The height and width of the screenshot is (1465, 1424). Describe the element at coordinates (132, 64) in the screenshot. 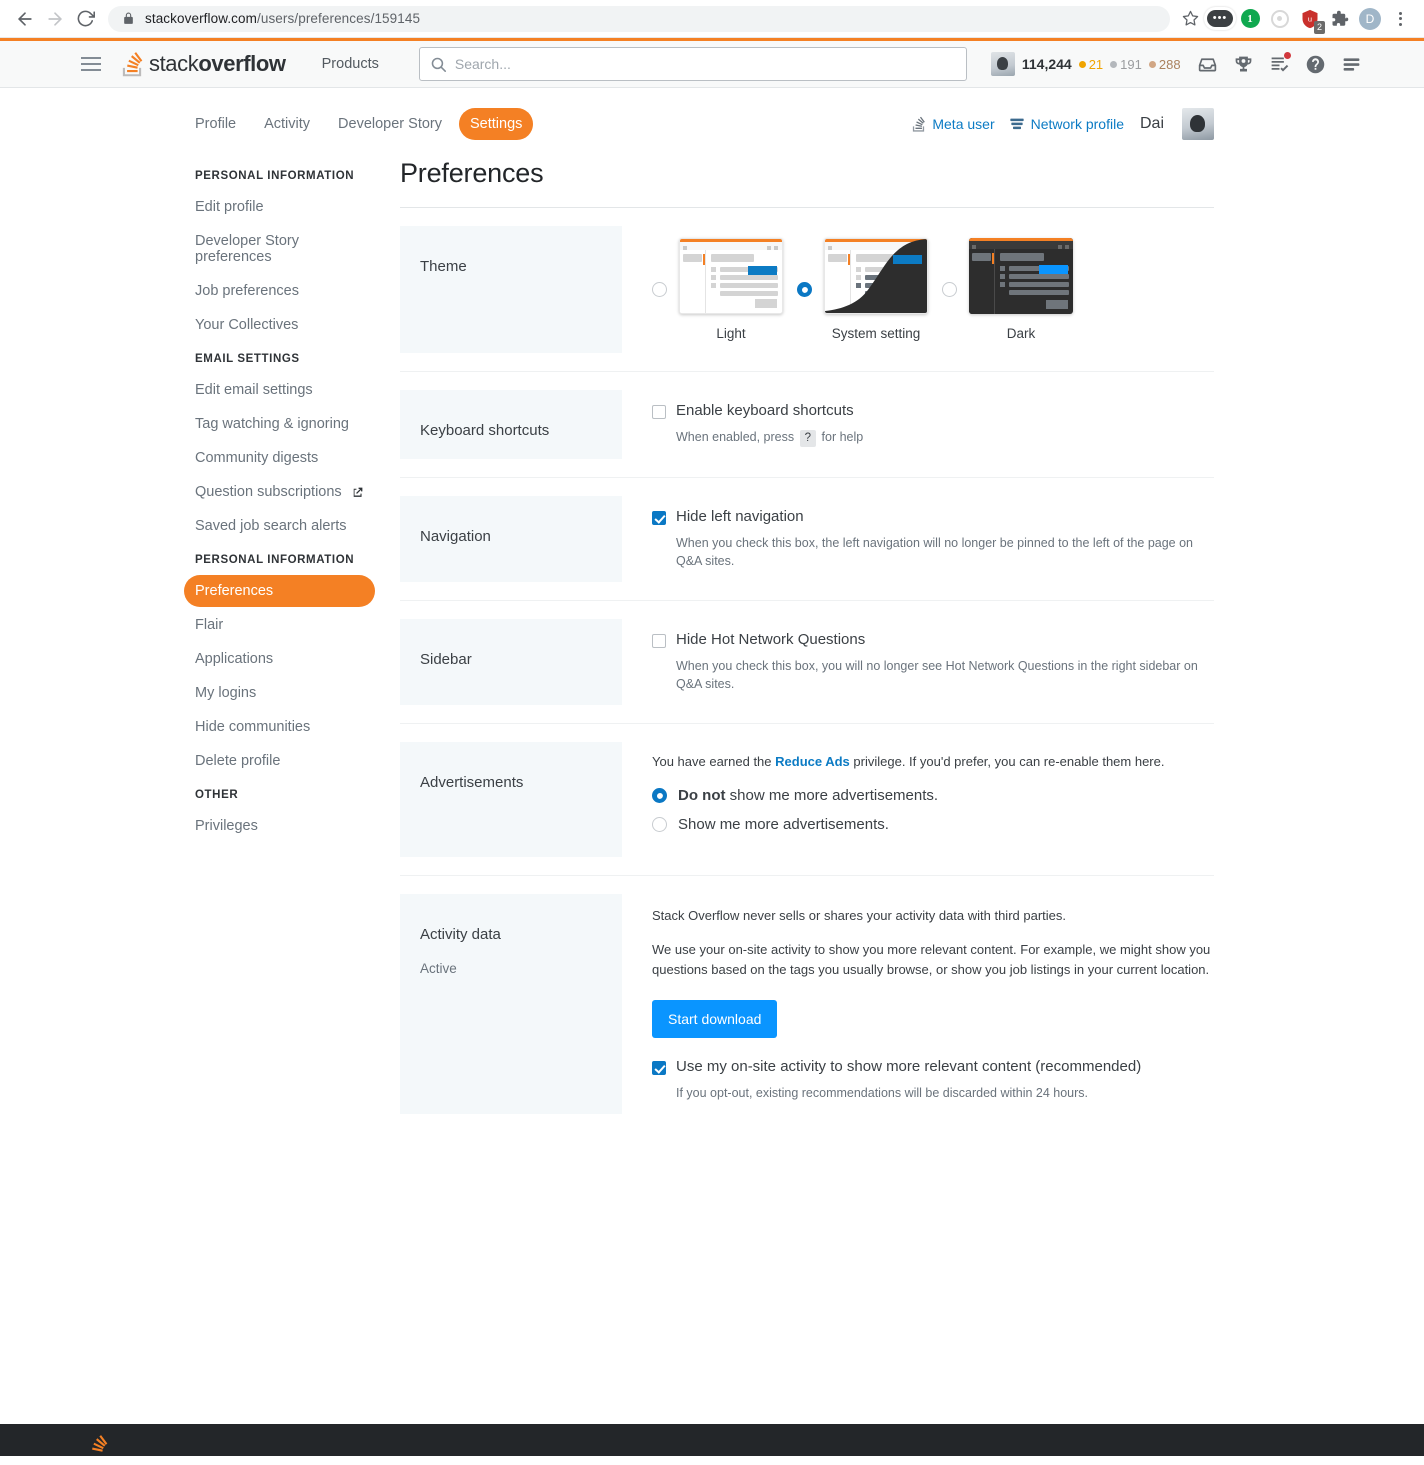

I see `stackoverflow-logo-icon` at that location.